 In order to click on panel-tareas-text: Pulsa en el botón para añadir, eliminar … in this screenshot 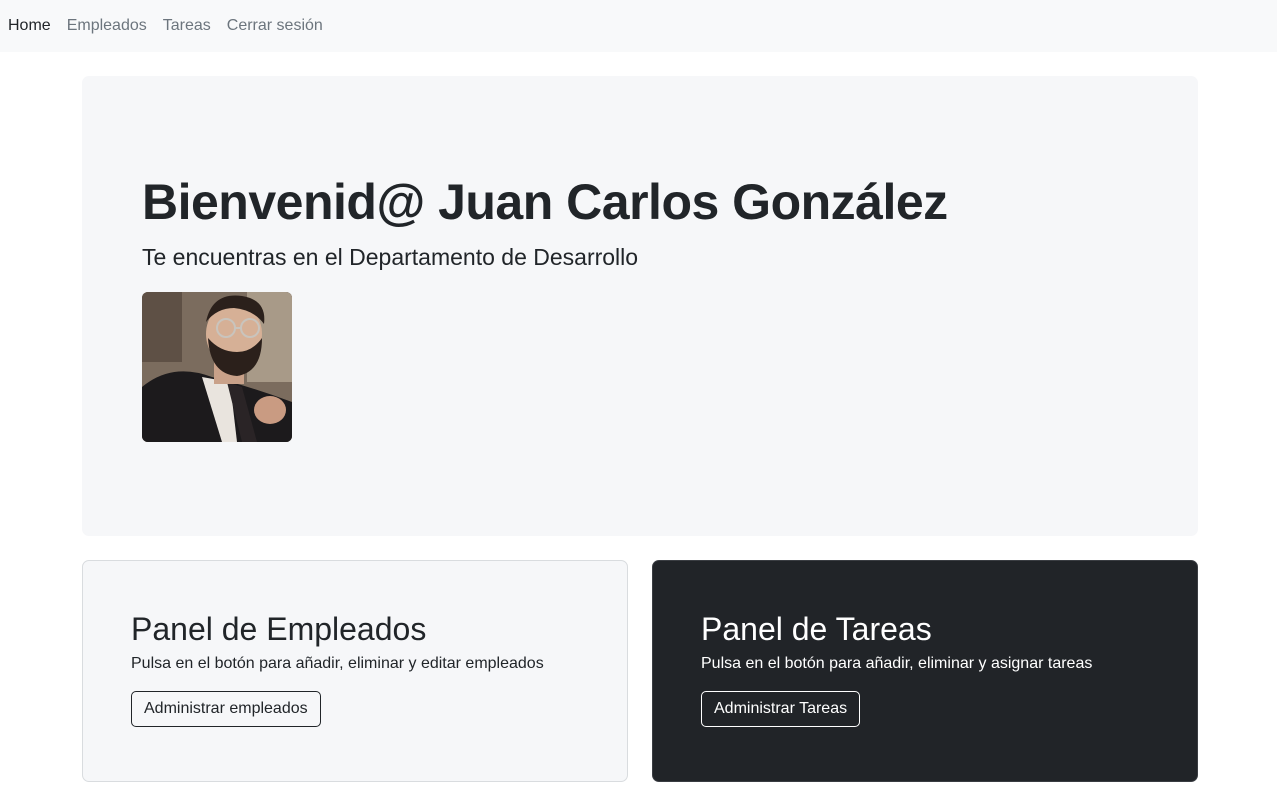, I will do `click(897, 663)`.